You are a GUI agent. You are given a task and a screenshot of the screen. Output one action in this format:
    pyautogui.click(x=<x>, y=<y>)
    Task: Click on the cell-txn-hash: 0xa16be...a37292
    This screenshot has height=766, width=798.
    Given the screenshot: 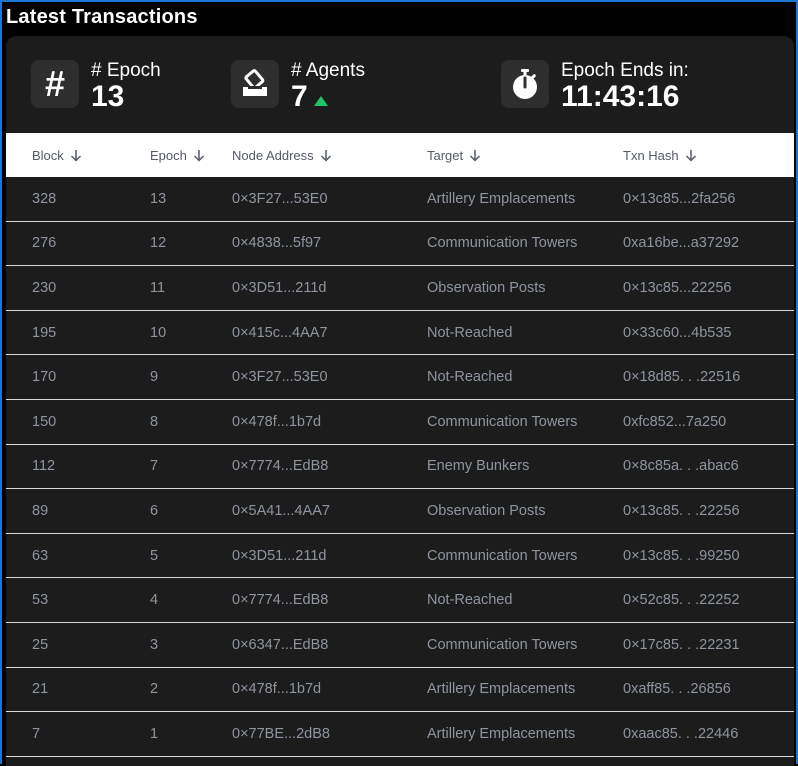 What is the action you would take?
    pyautogui.click(x=681, y=243)
    